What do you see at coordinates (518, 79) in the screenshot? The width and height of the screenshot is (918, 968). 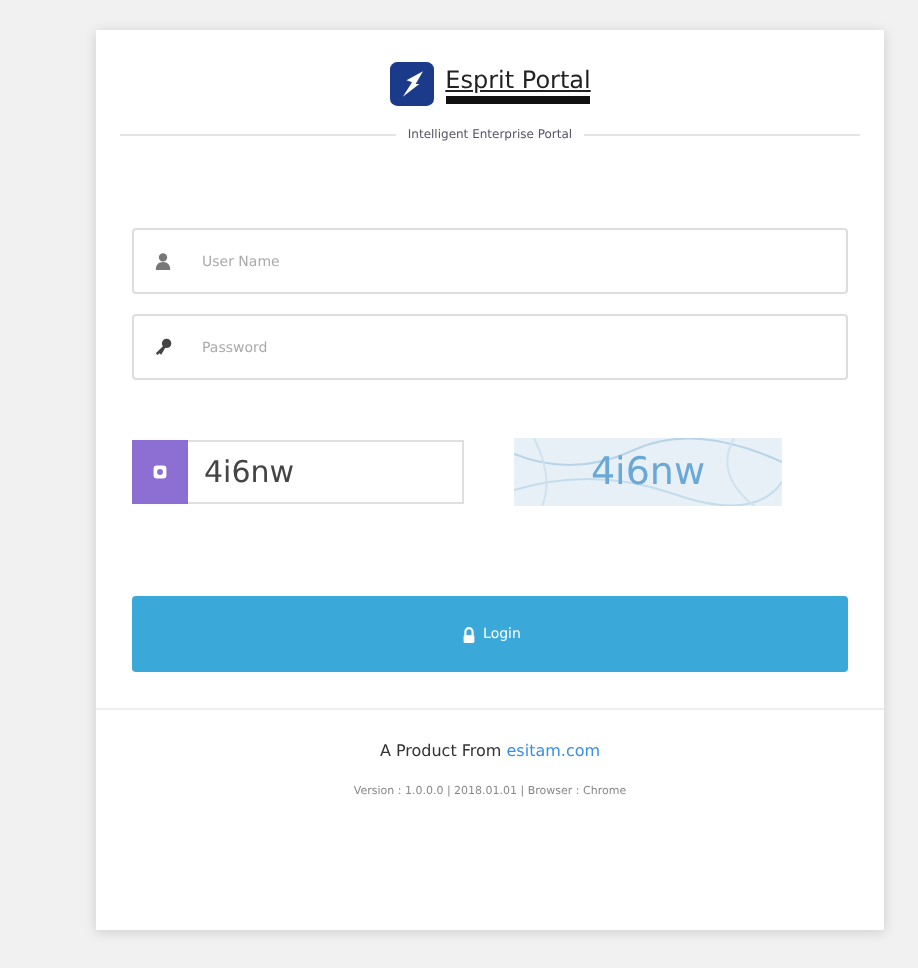 I see `logo-title: Esprit Portal` at bounding box center [518, 79].